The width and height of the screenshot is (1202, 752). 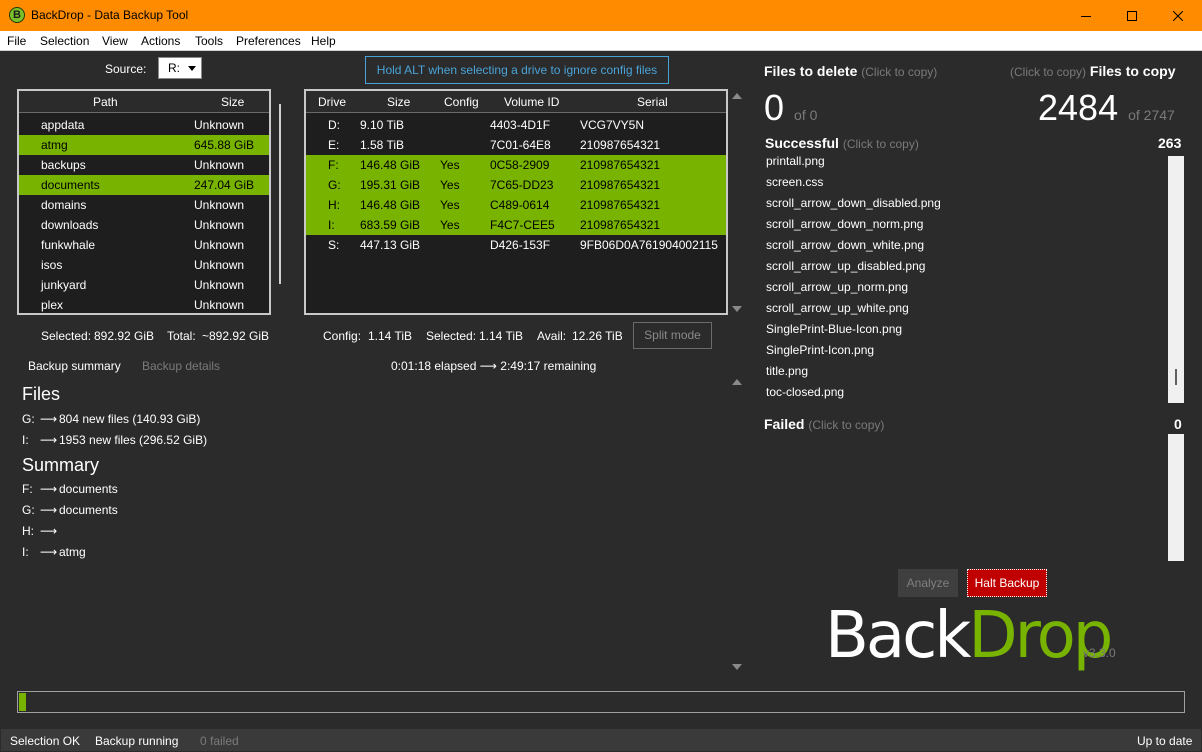 I want to click on drive-row: F: 146.48 GiB Yes 0C58-2909 210987654321, so click(x=516, y=165).